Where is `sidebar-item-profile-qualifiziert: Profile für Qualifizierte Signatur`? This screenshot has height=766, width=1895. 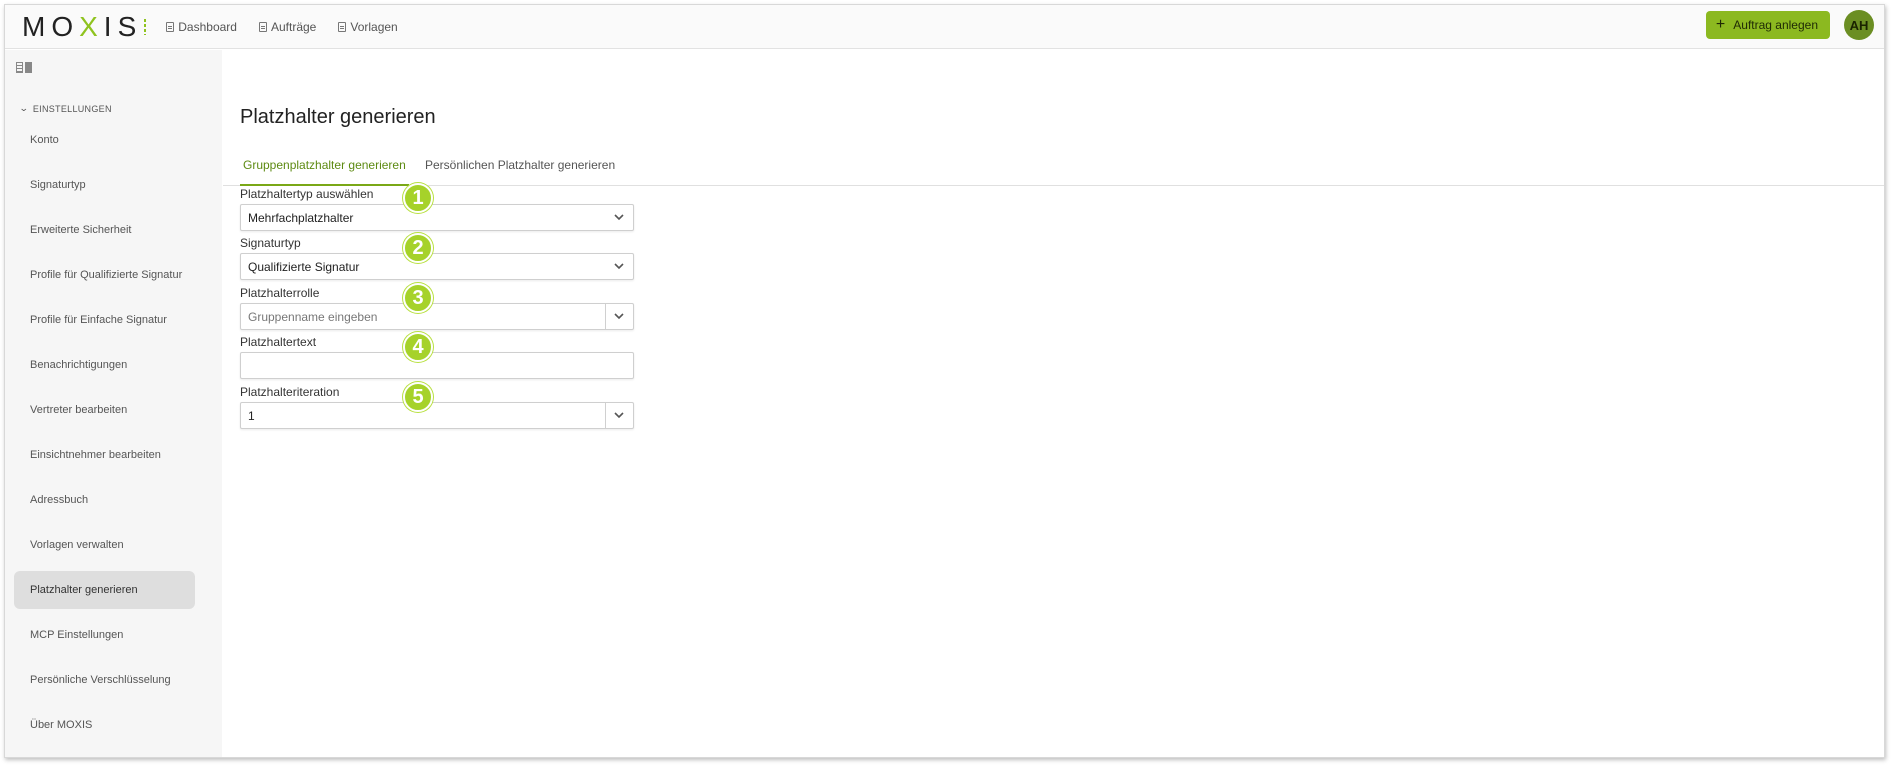 sidebar-item-profile-qualifiziert: Profile für Qualifizierte Signatur is located at coordinates (104, 275).